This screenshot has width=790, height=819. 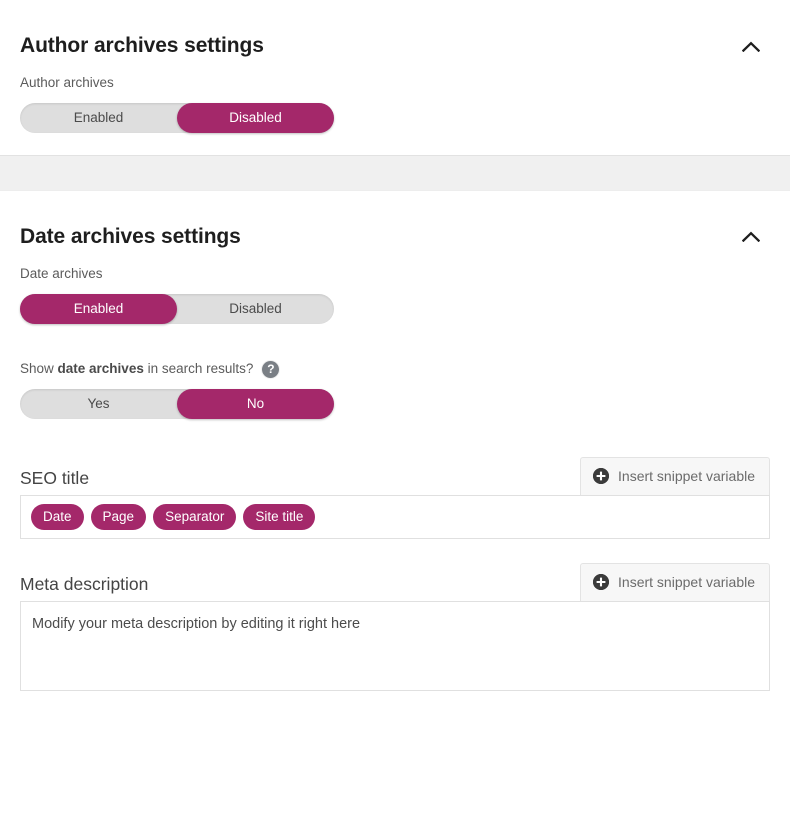 I want to click on snippet-variable-chip: Site title, so click(x=279, y=516).